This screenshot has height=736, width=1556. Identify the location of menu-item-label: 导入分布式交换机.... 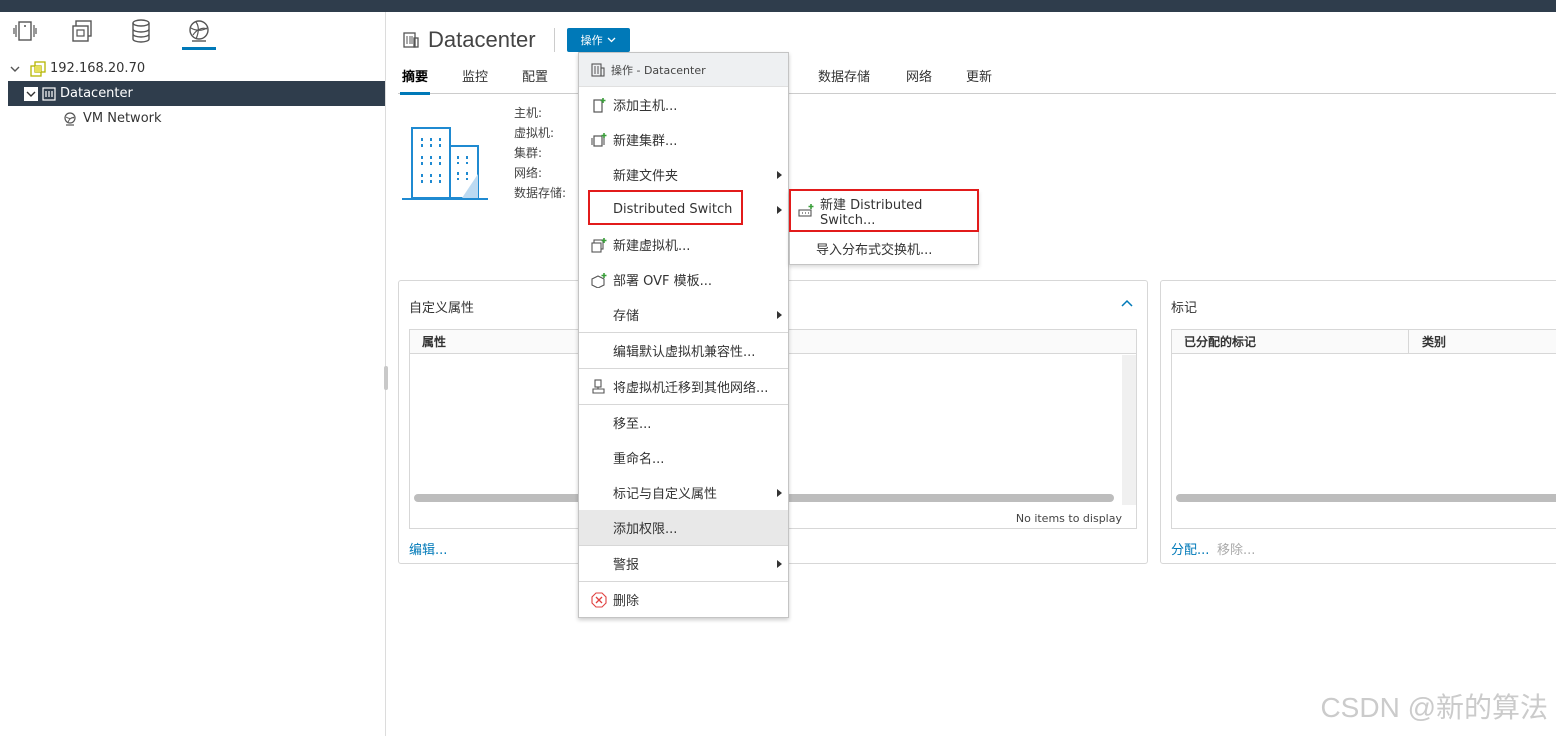
(874, 250).